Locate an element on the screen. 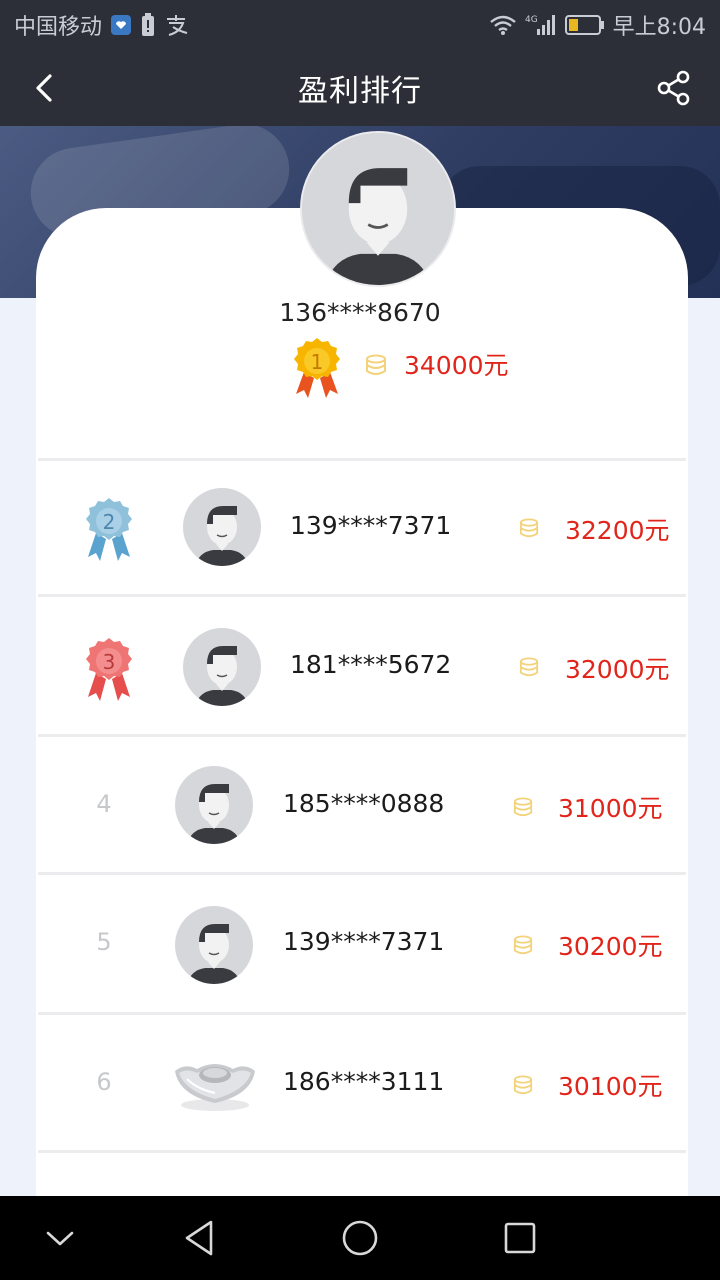 This screenshot has height=1280, width=720. silver-ingot-icon is located at coordinates (215, 1082).